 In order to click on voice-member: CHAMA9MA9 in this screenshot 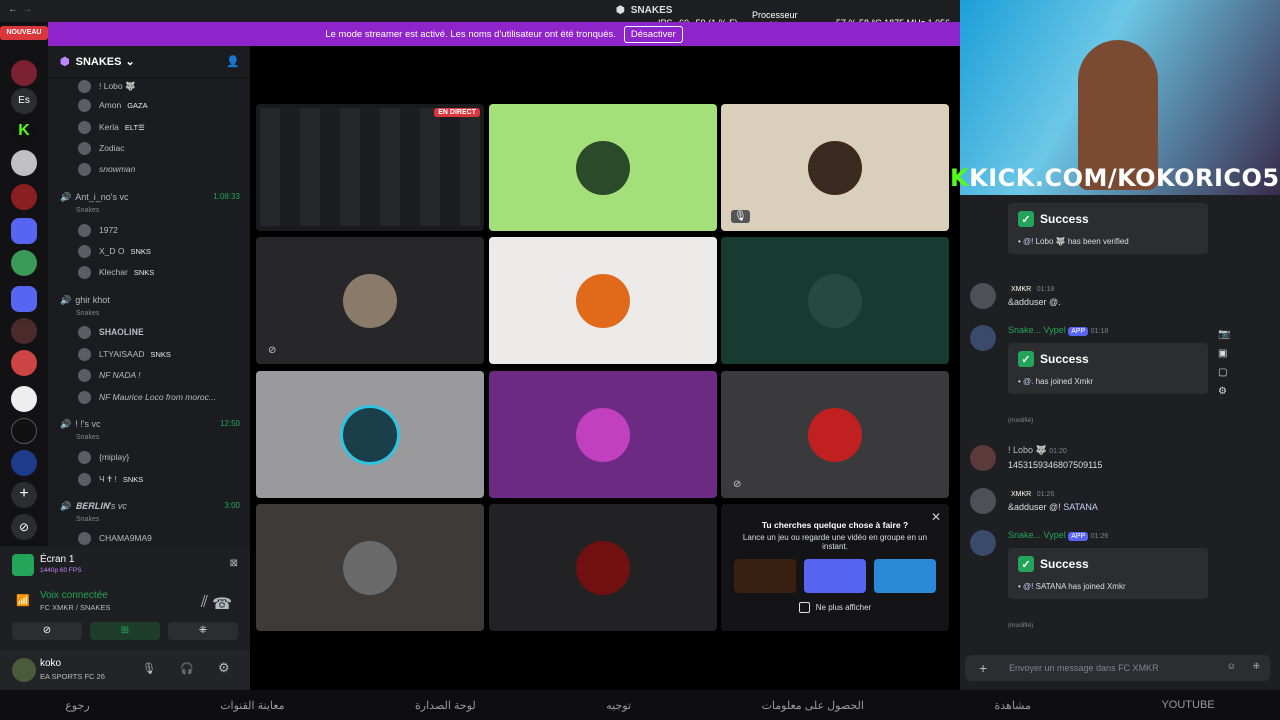, I will do `click(149, 538)`.